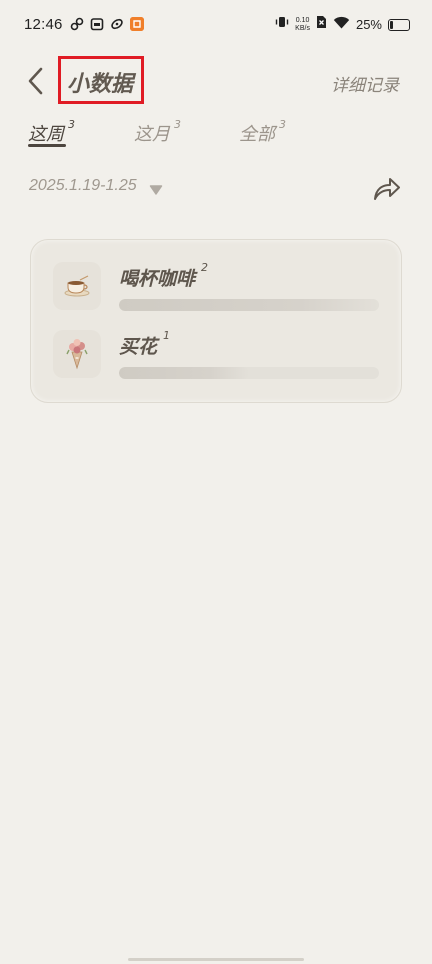  Describe the element at coordinates (138, 347) in the screenshot. I see `item-name: 买花` at that location.